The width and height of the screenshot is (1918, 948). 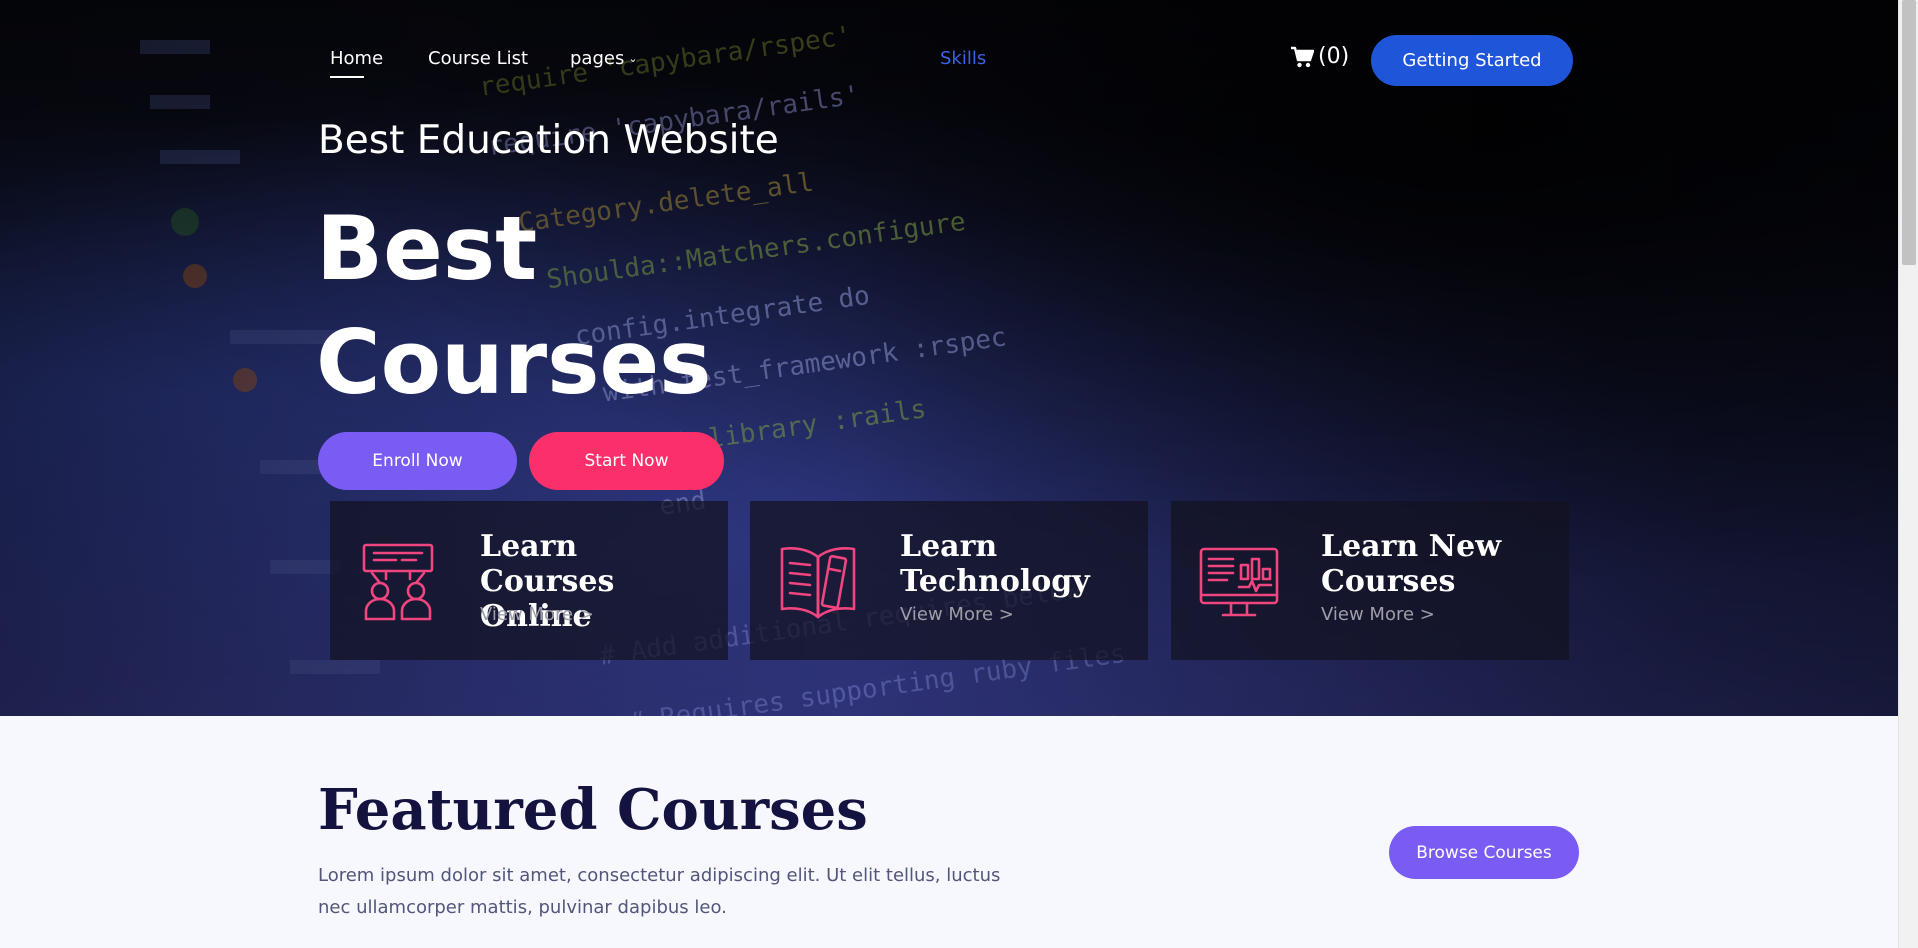 I want to click on monitor-analytics-icon, so click(x=1239, y=582).